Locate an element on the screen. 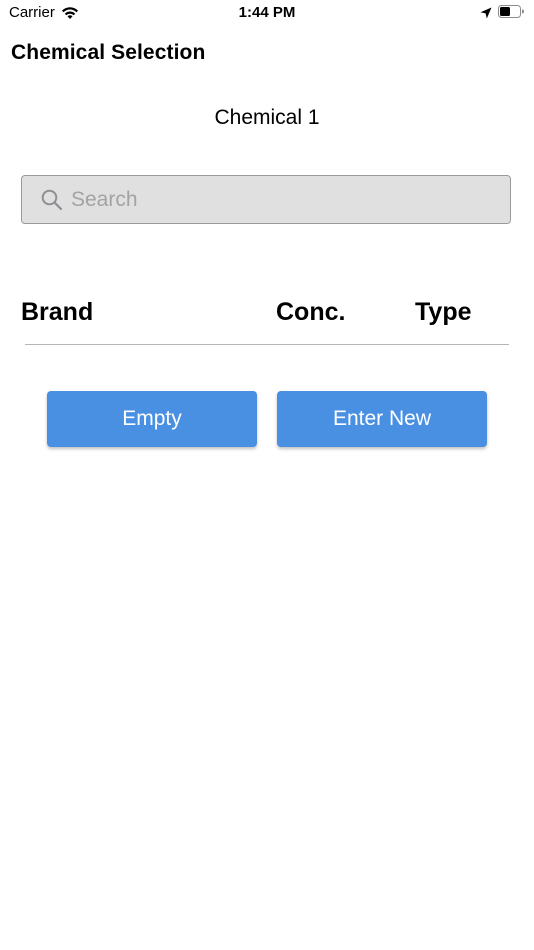  battery-icon is located at coordinates (511, 11).